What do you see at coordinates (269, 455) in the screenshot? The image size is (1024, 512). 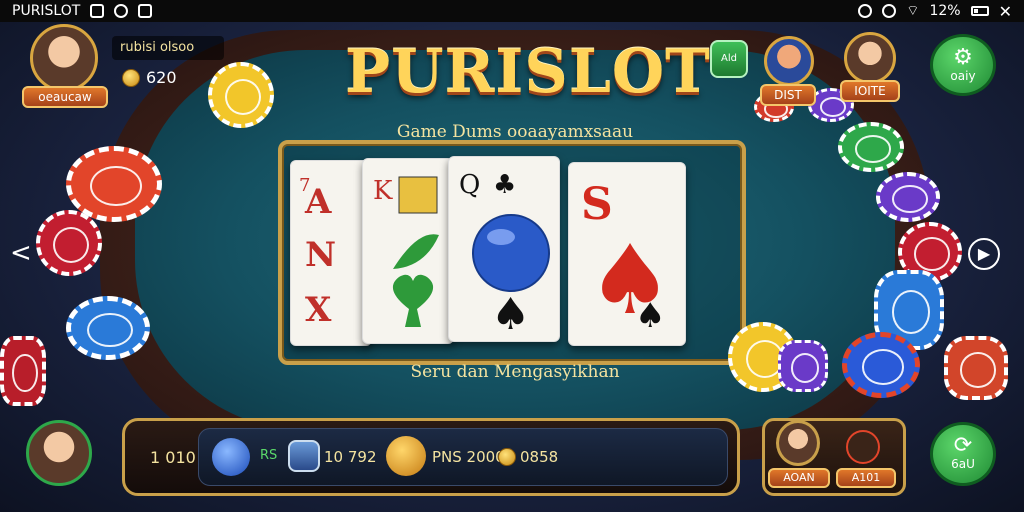 I see `stat-a: RS` at bounding box center [269, 455].